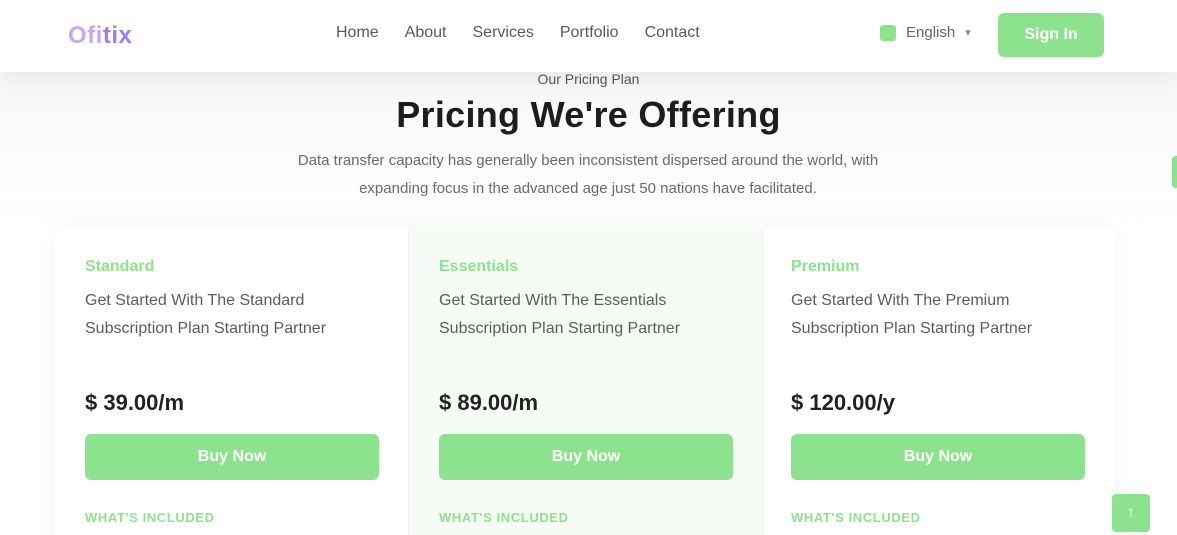 Image resolution: width=1177 pixels, height=535 pixels. I want to click on nav-link-portfolio: Portfolio, so click(589, 33).